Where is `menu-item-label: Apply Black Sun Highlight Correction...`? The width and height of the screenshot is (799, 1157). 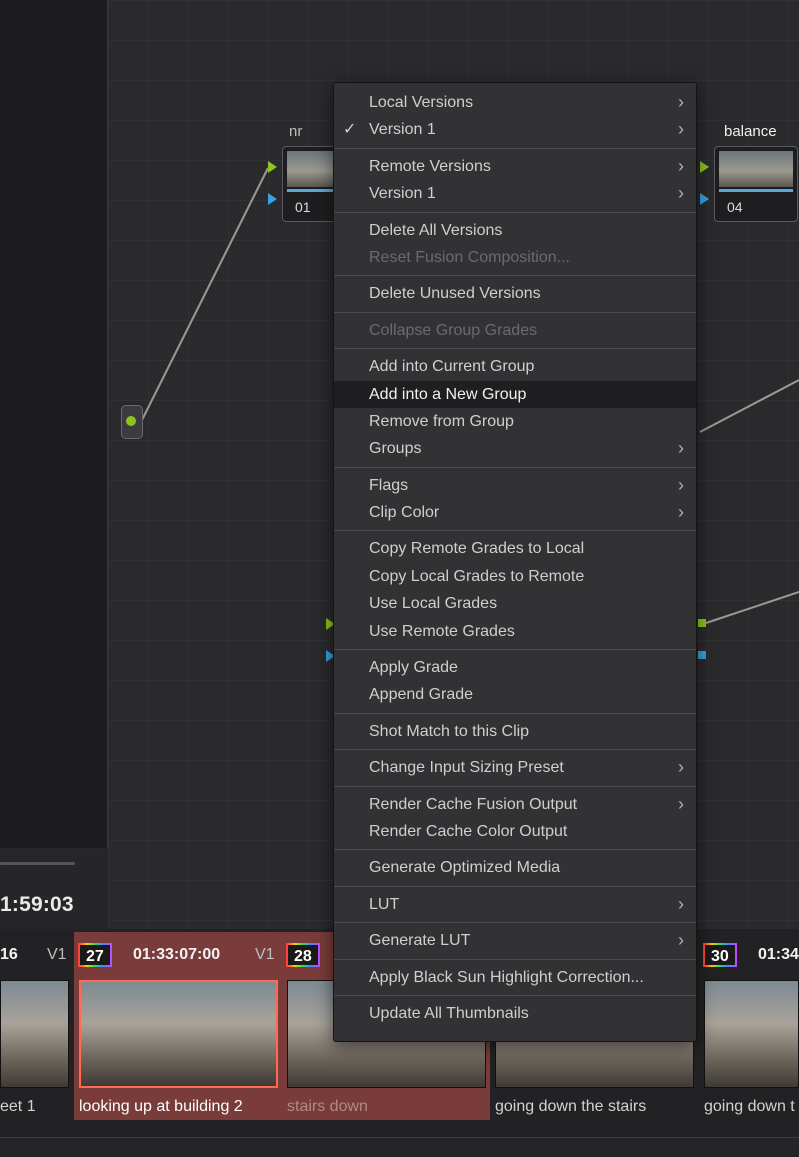
menu-item-label: Apply Black Sun Highlight Correction... is located at coordinates (506, 977).